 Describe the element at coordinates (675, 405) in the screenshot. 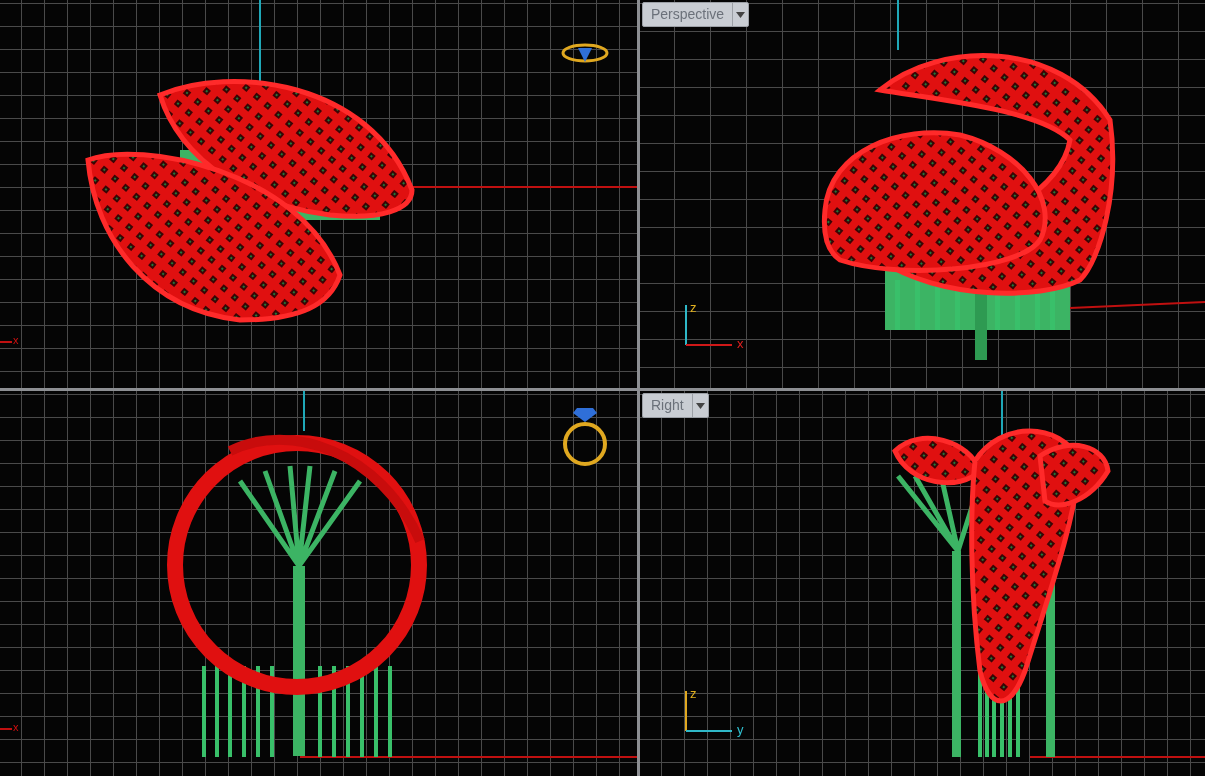

I see `viewport-tab: Right` at that location.